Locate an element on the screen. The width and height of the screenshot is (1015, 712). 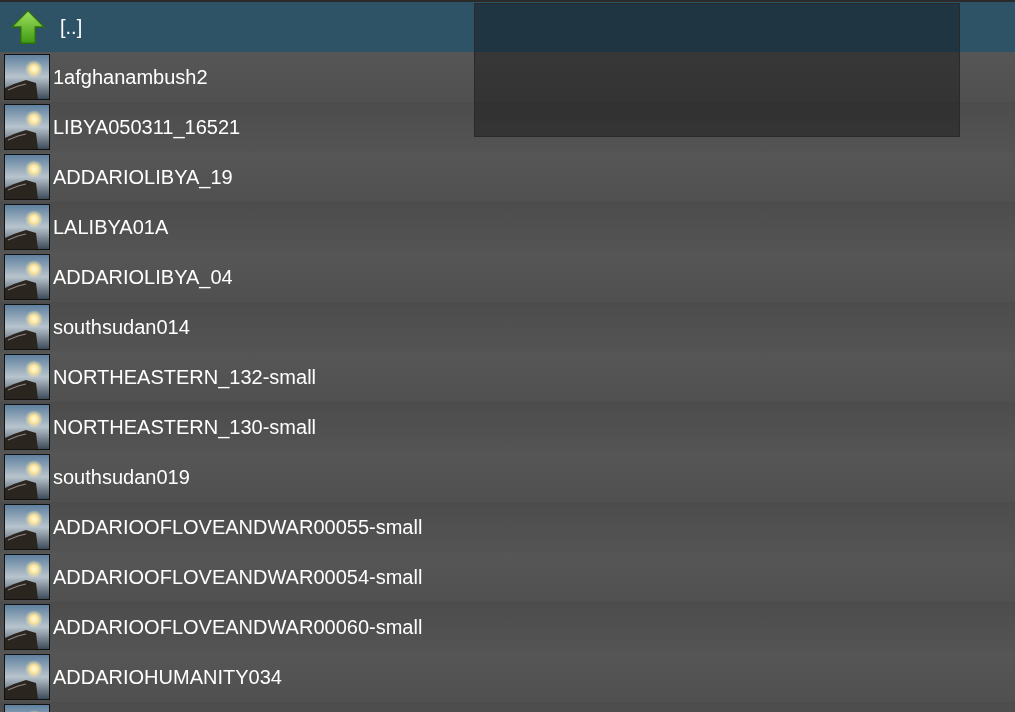
file-row: ADDARIOOFLOVEANDWAR00055-small is located at coordinates (507, 527).